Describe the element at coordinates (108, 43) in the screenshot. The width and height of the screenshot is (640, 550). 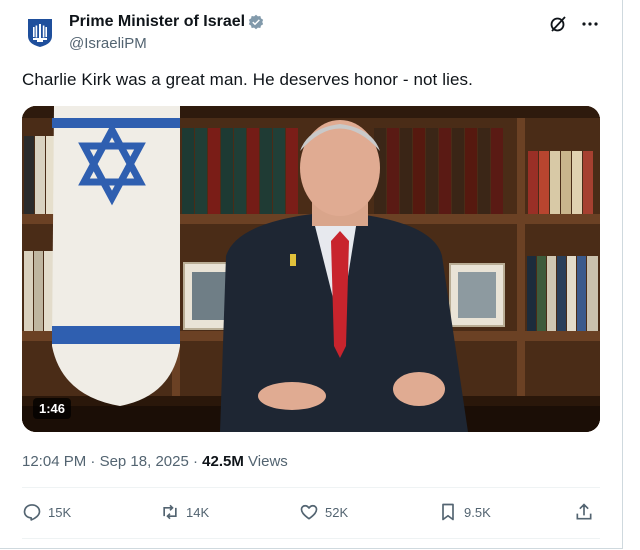
I see `handle: @IsraeliPM` at that location.